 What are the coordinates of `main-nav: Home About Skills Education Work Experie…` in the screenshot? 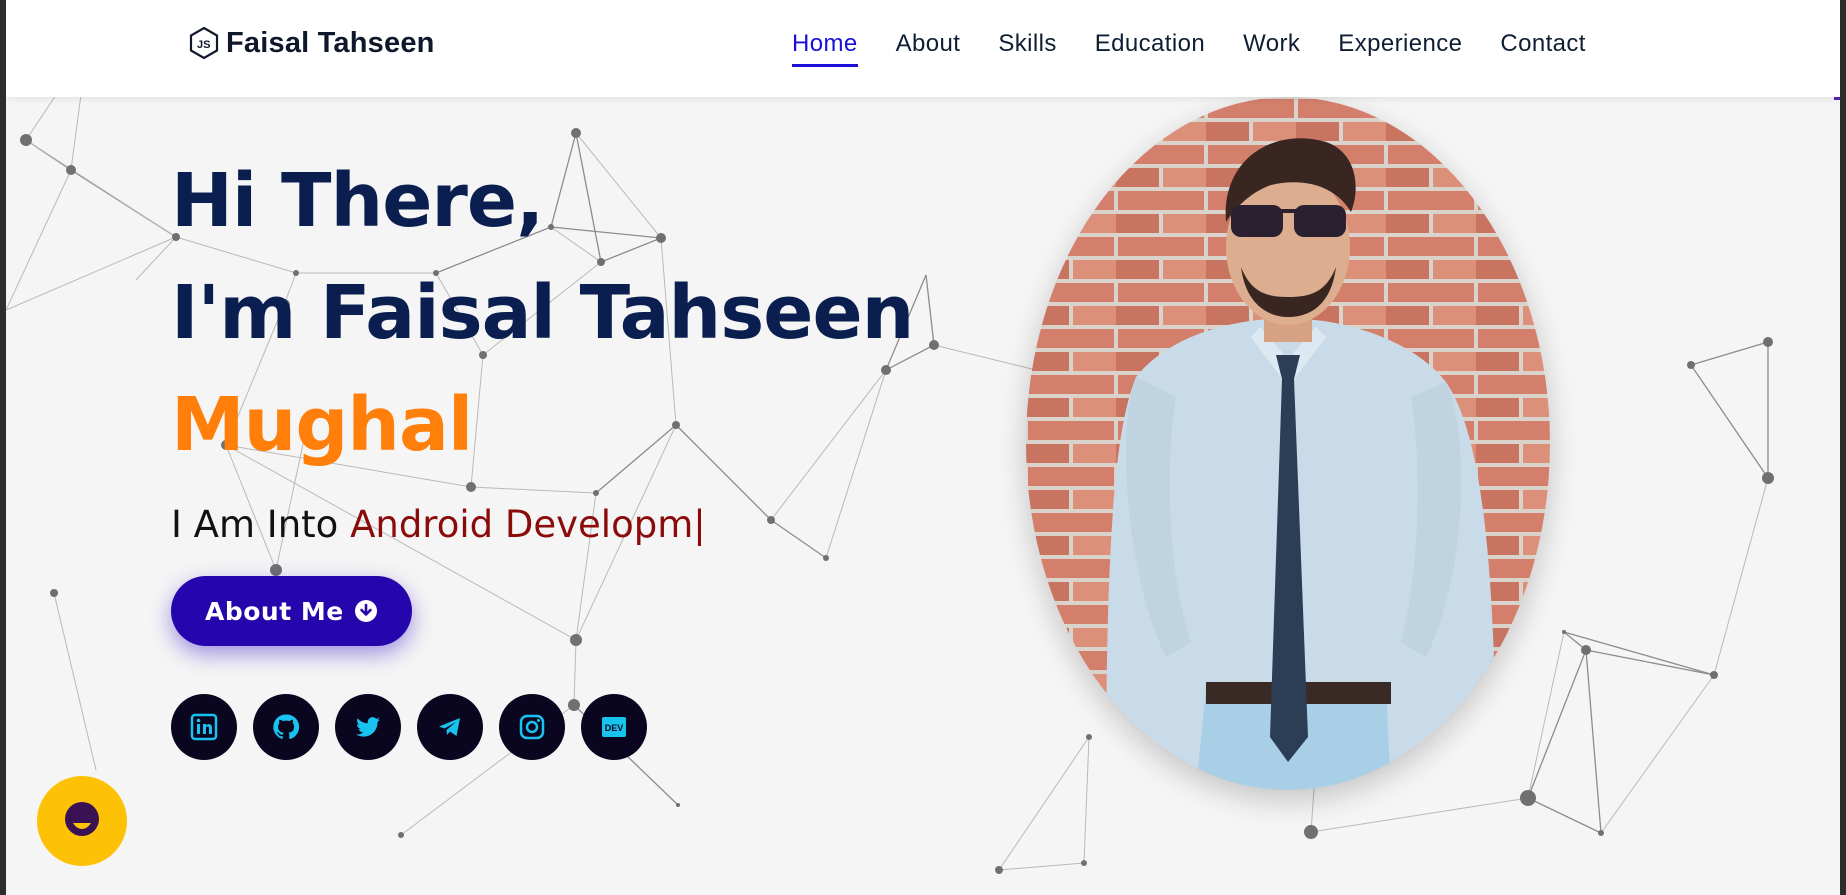 It's located at (1208, 48).